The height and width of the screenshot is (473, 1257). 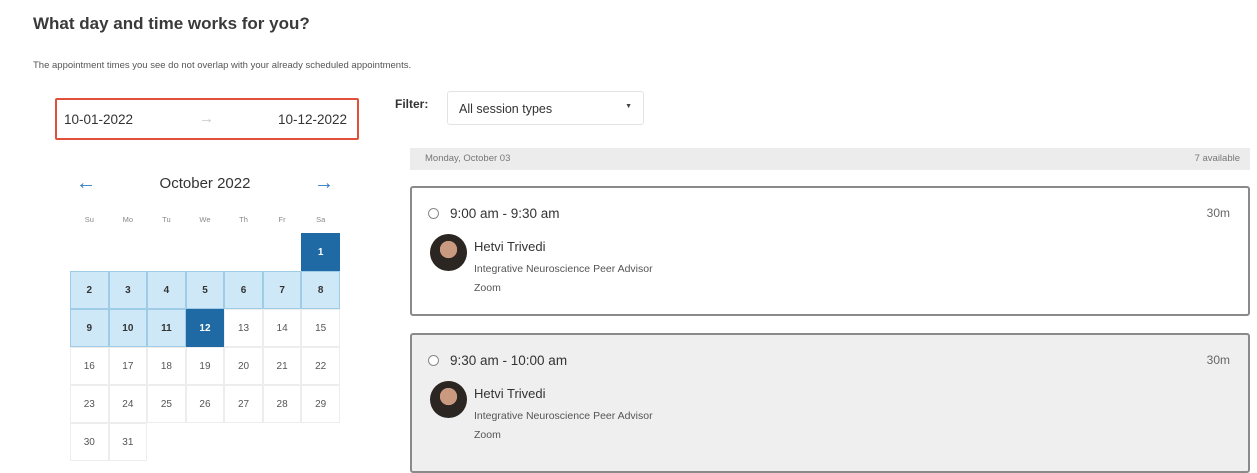 What do you see at coordinates (171, 23) in the screenshot?
I see `page-title: What day and time works for you?` at bounding box center [171, 23].